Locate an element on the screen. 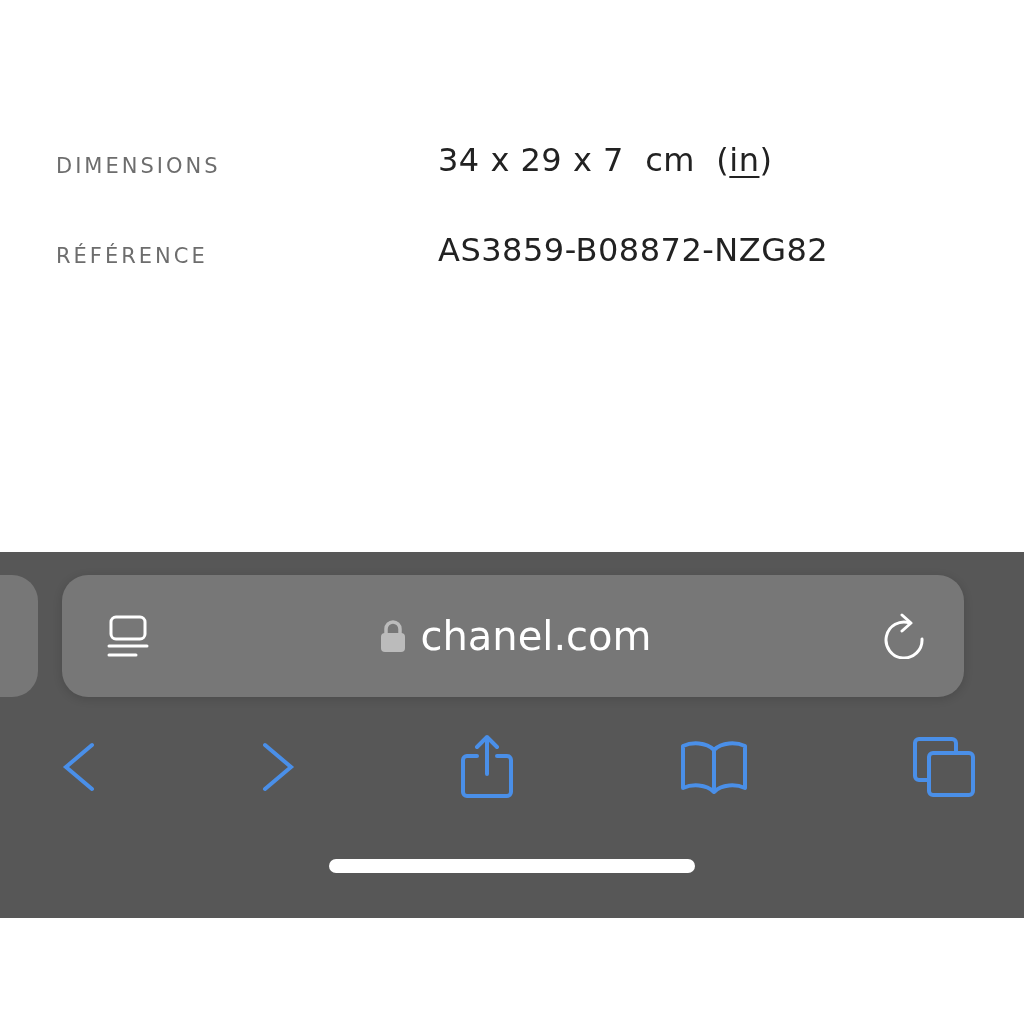  share-button is located at coordinates (487, 767).